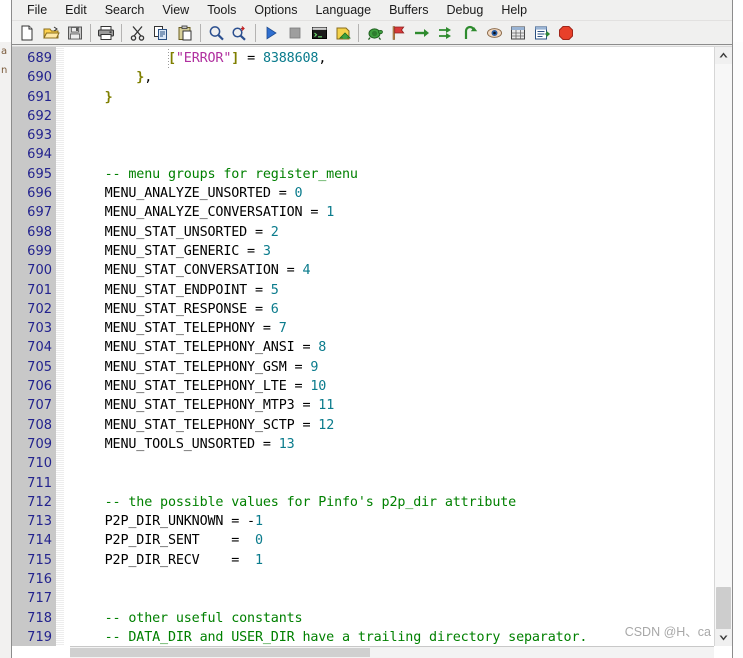 The width and height of the screenshot is (743, 658). Describe the element at coordinates (286, 444) in the screenshot. I see `token-number: 13` at that location.